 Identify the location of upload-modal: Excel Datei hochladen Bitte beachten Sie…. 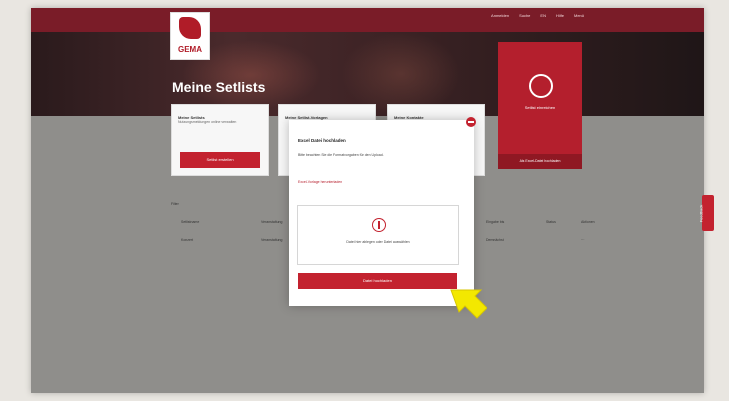
(382, 211).